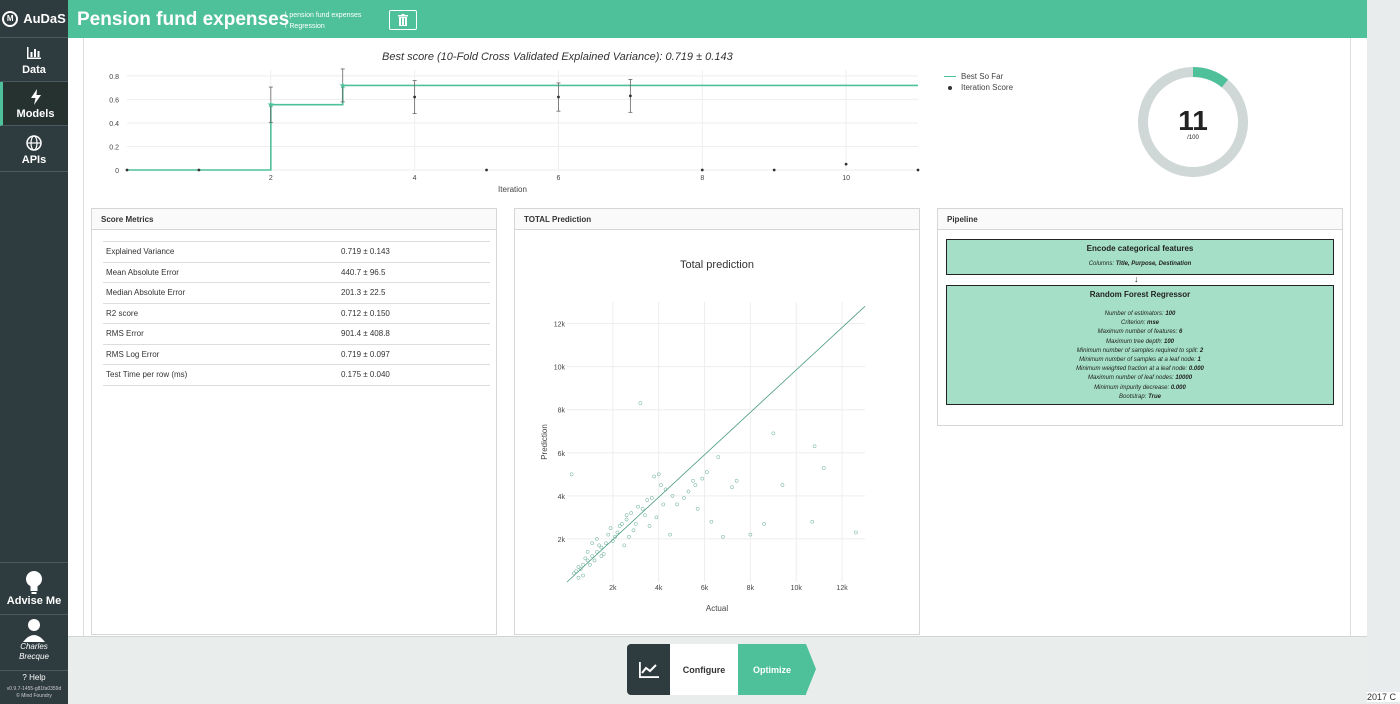  I want to click on table-row: RMS Error 901.4 ± 408.8, so click(296, 333).